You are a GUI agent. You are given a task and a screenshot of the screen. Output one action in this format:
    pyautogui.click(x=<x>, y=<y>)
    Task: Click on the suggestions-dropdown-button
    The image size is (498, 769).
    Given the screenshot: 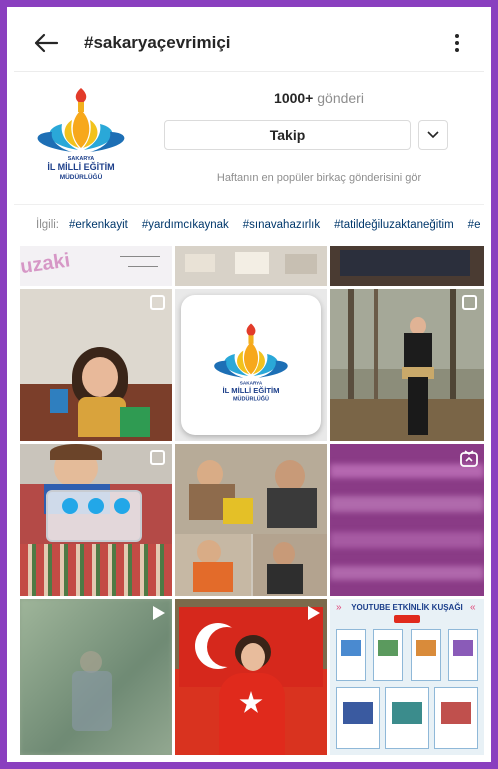 What is the action you would take?
    pyautogui.click(x=433, y=135)
    